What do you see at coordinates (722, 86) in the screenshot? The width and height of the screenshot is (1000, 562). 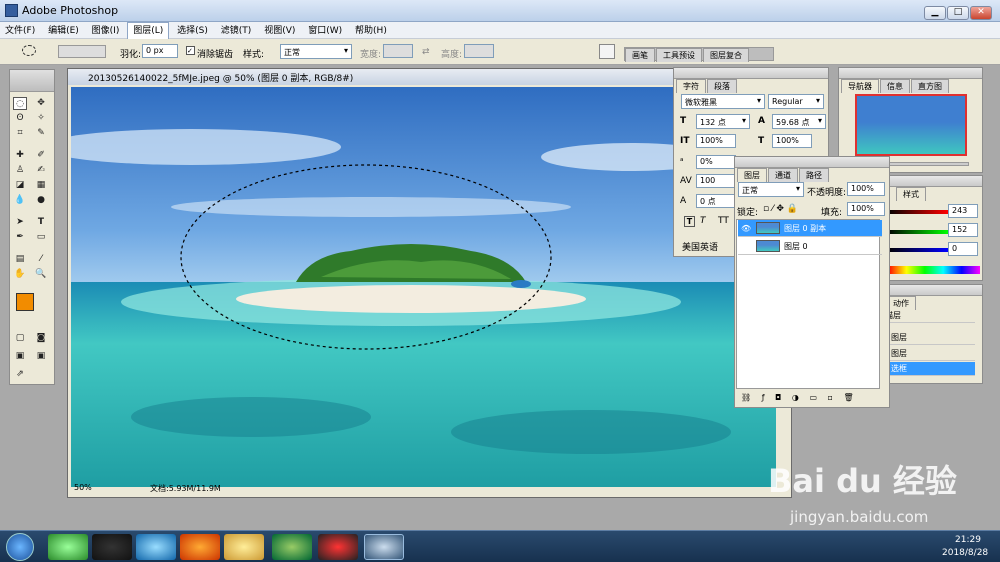 I see `tab-paragraph: 段落` at bounding box center [722, 86].